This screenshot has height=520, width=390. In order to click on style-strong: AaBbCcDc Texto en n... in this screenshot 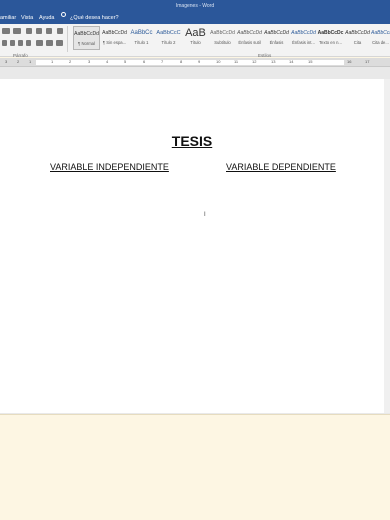, I will do `click(330, 38)`.